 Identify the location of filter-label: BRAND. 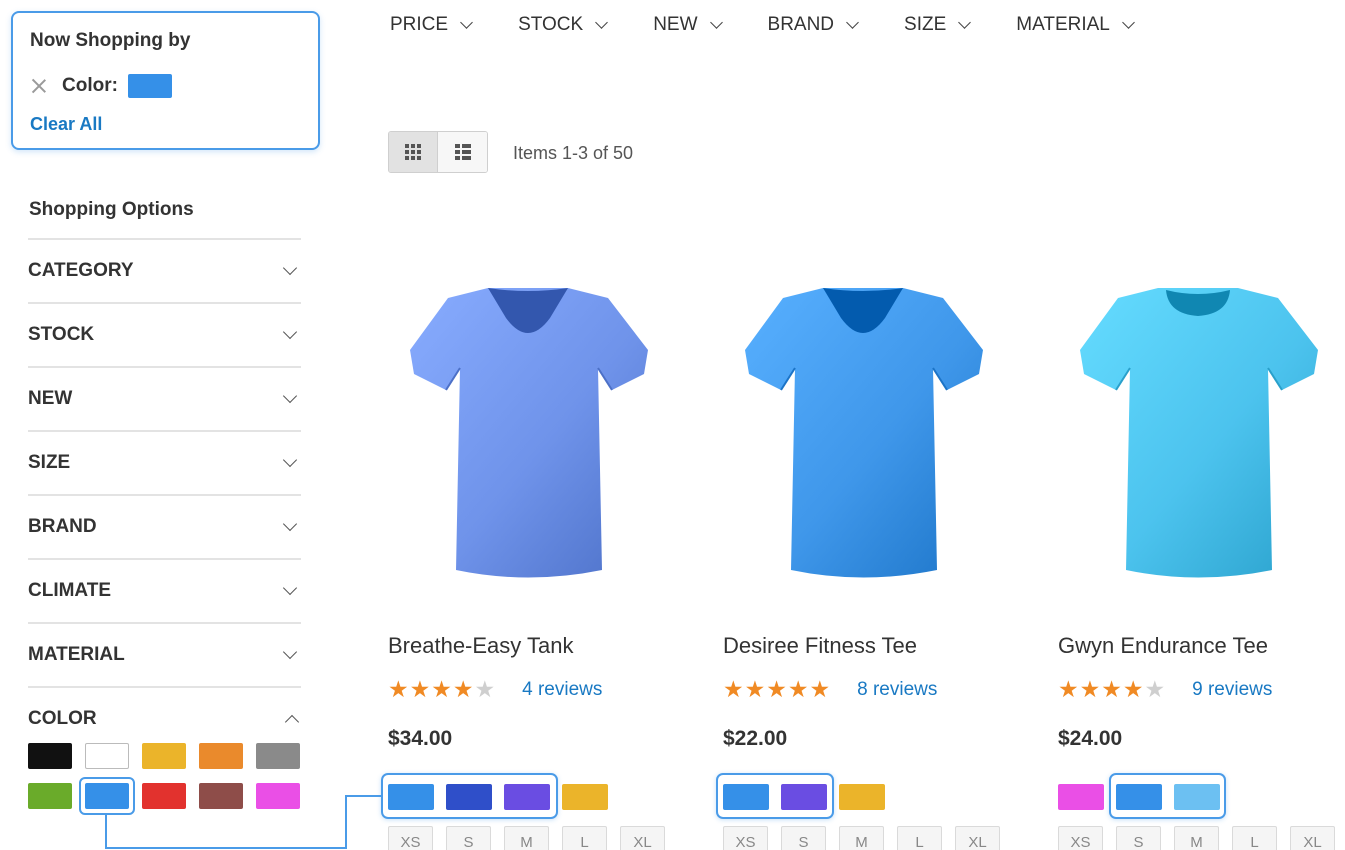
(62, 526).